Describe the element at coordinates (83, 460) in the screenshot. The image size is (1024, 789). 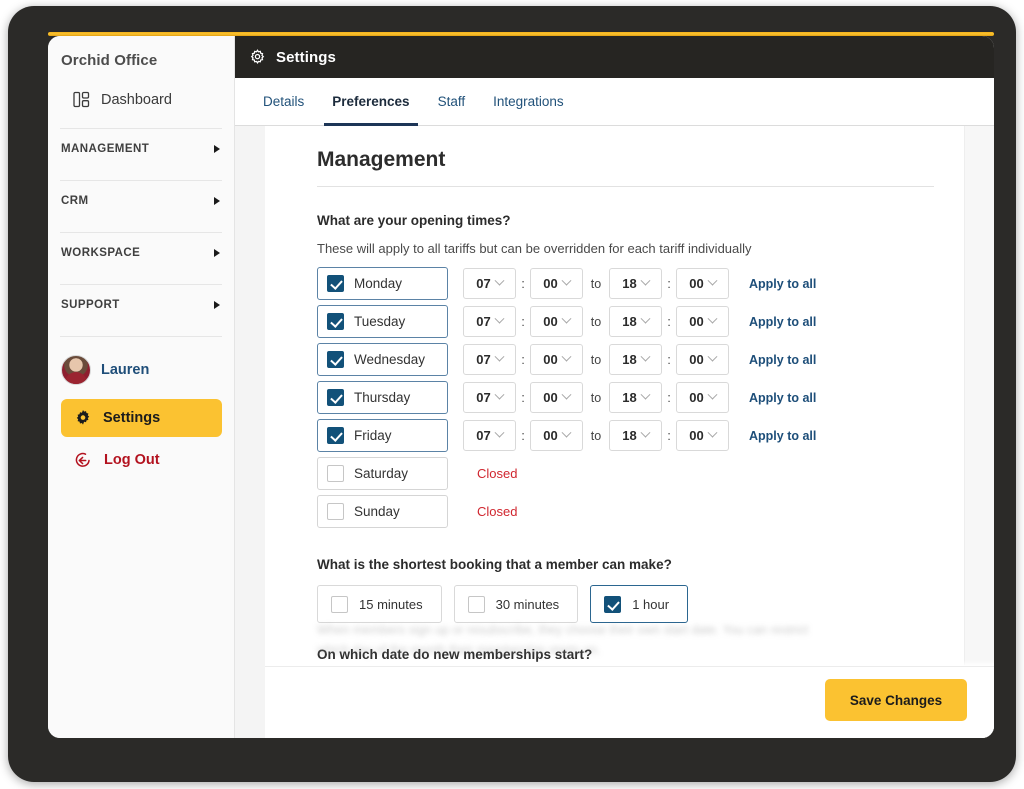
I see `logout-arrow-icon` at that location.